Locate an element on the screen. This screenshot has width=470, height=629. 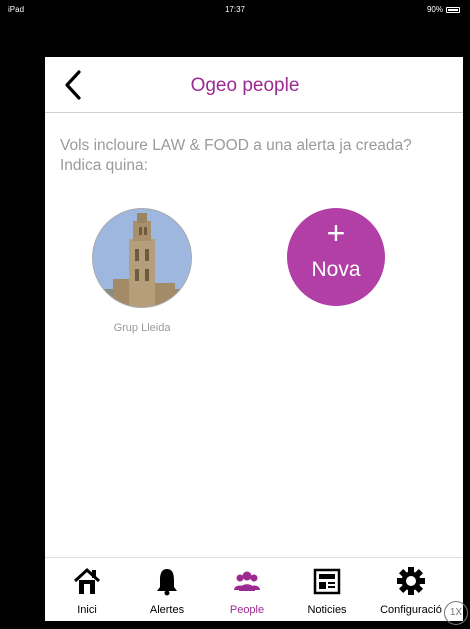
newspaper-icon is located at coordinates (327, 581).